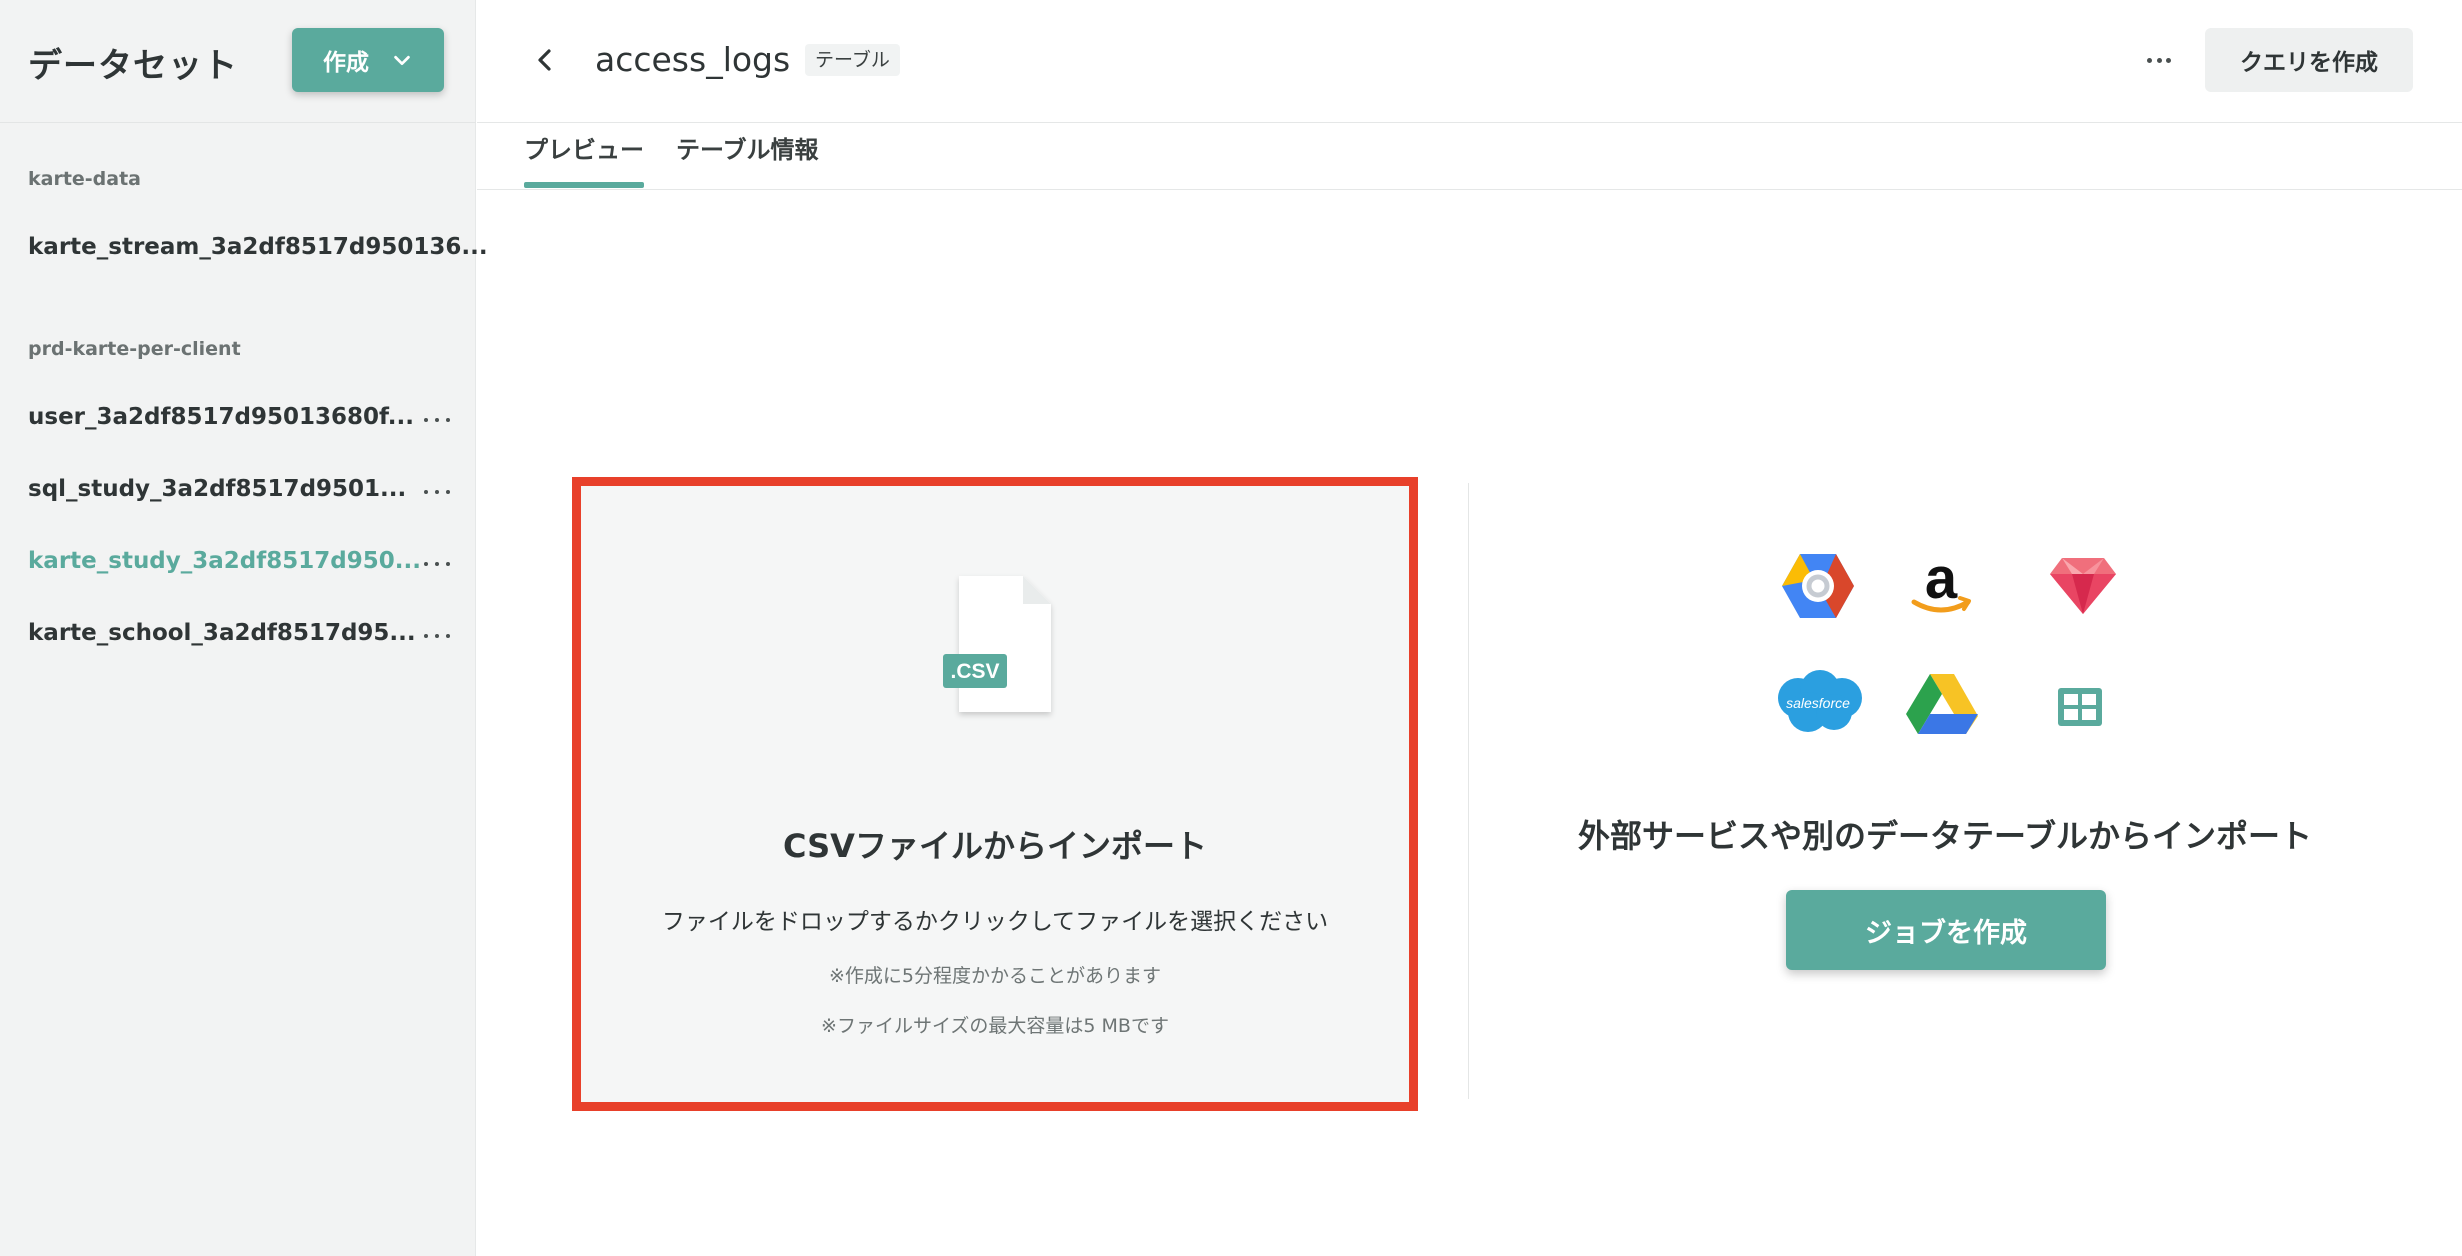 The height and width of the screenshot is (1256, 2462). What do you see at coordinates (1946, 930) in the screenshot?
I see `create-job-button: ジョブを作成` at bounding box center [1946, 930].